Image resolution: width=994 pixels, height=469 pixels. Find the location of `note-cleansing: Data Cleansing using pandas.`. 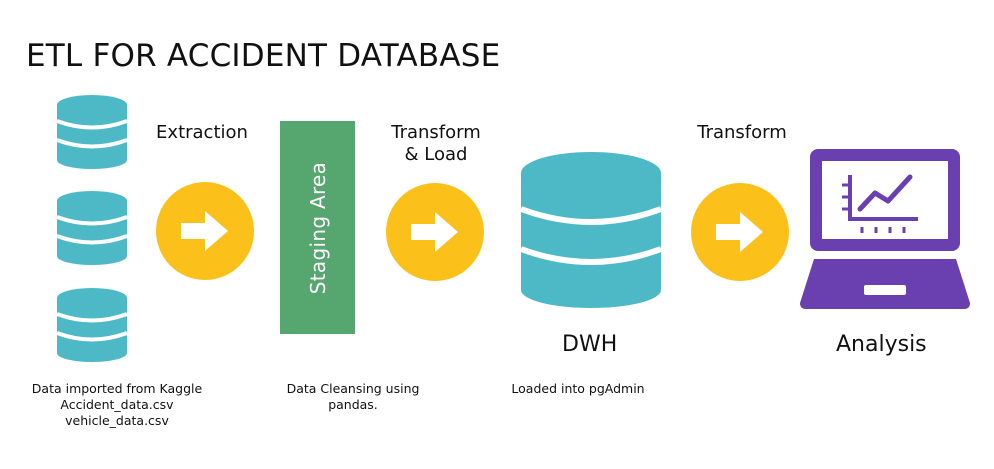

note-cleansing: Data Cleansing using pandas. is located at coordinates (353, 397).